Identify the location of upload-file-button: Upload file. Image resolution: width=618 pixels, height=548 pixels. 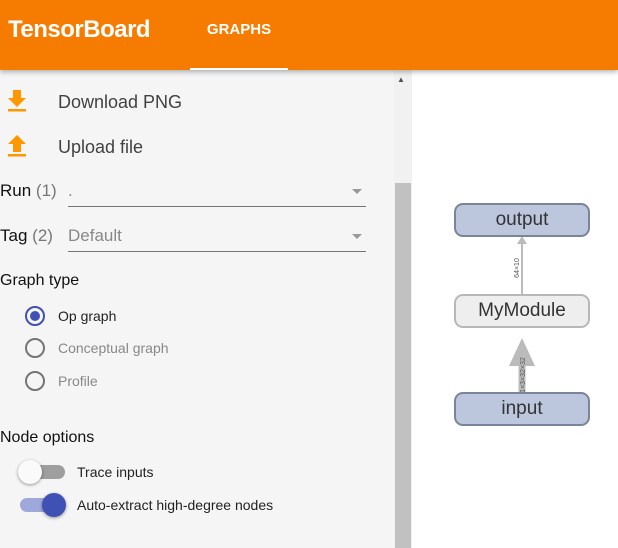
(71, 147).